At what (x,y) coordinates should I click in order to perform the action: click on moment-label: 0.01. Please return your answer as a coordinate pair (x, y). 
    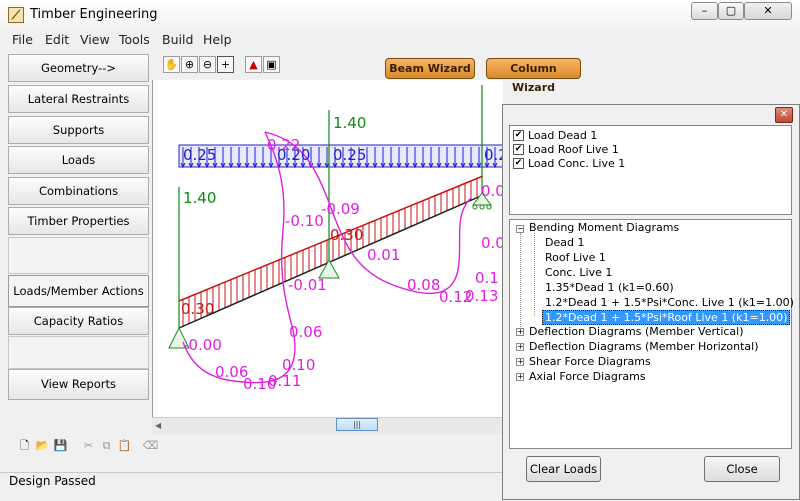
    Looking at the image, I should click on (383, 255).